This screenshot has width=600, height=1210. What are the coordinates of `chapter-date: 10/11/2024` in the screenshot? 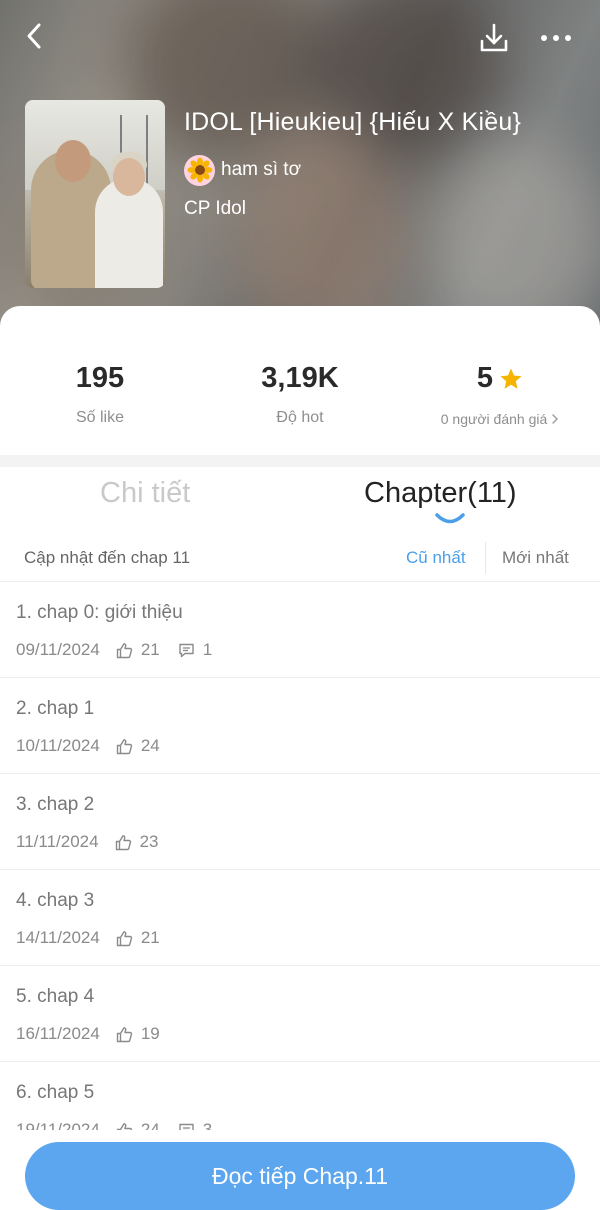 It's located at (58, 745).